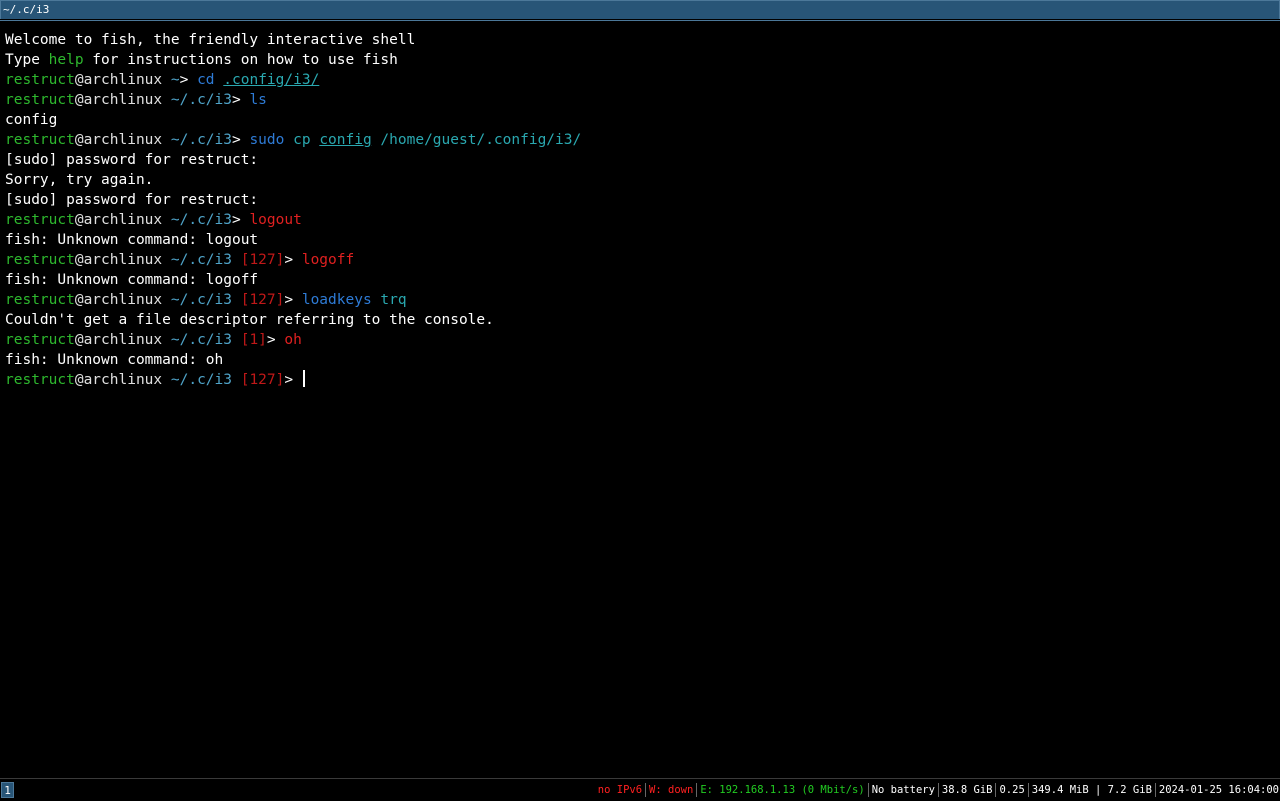 The width and height of the screenshot is (1280, 801). What do you see at coordinates (240, 60) in the screenshot?
I see `terminal-text-segment: for instructions on how to use fish` at bounding box center [240, 60].